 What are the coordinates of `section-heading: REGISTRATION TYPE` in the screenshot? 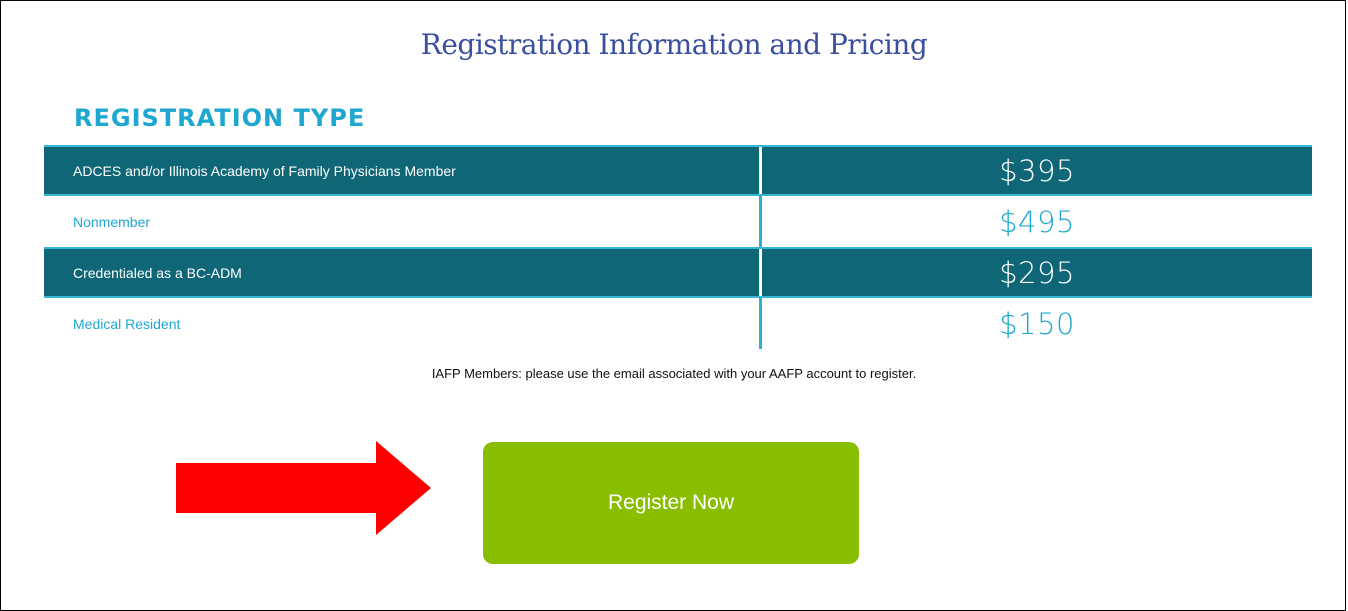 It's located at (220, 118).